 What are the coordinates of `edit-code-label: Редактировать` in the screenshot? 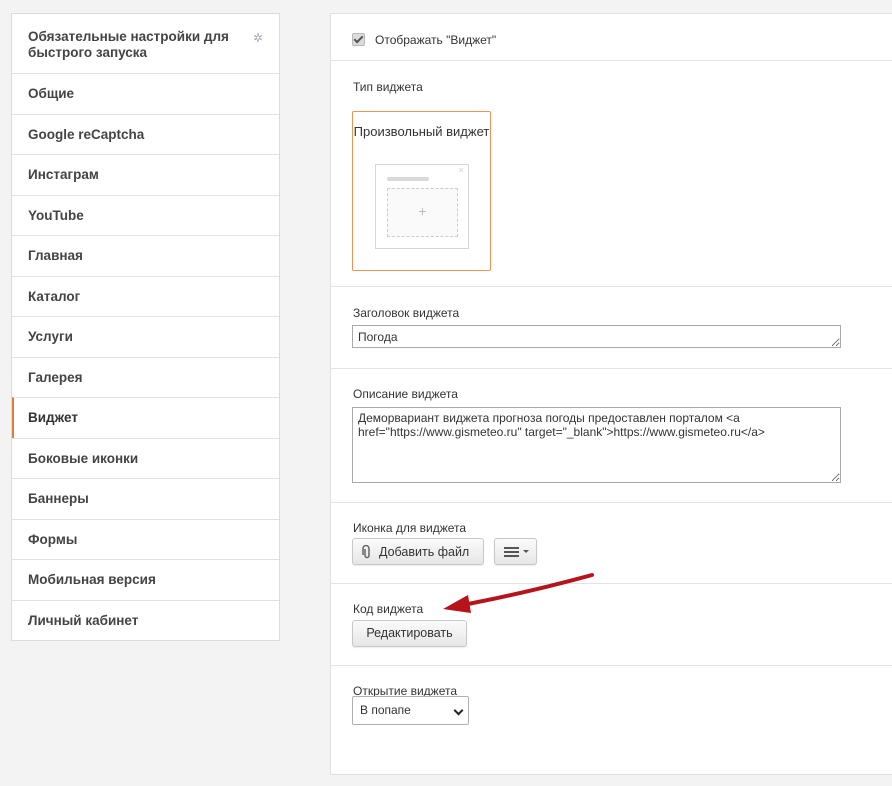 It's located at (409, 633).